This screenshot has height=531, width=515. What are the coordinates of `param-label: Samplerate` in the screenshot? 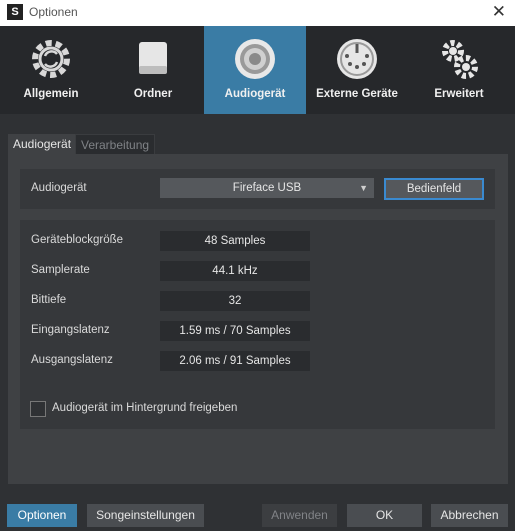 It's located at (60, 270).